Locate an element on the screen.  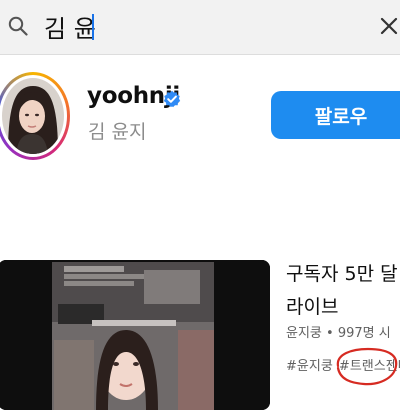
red-annotation-circle is located at coordinates (367, 366).